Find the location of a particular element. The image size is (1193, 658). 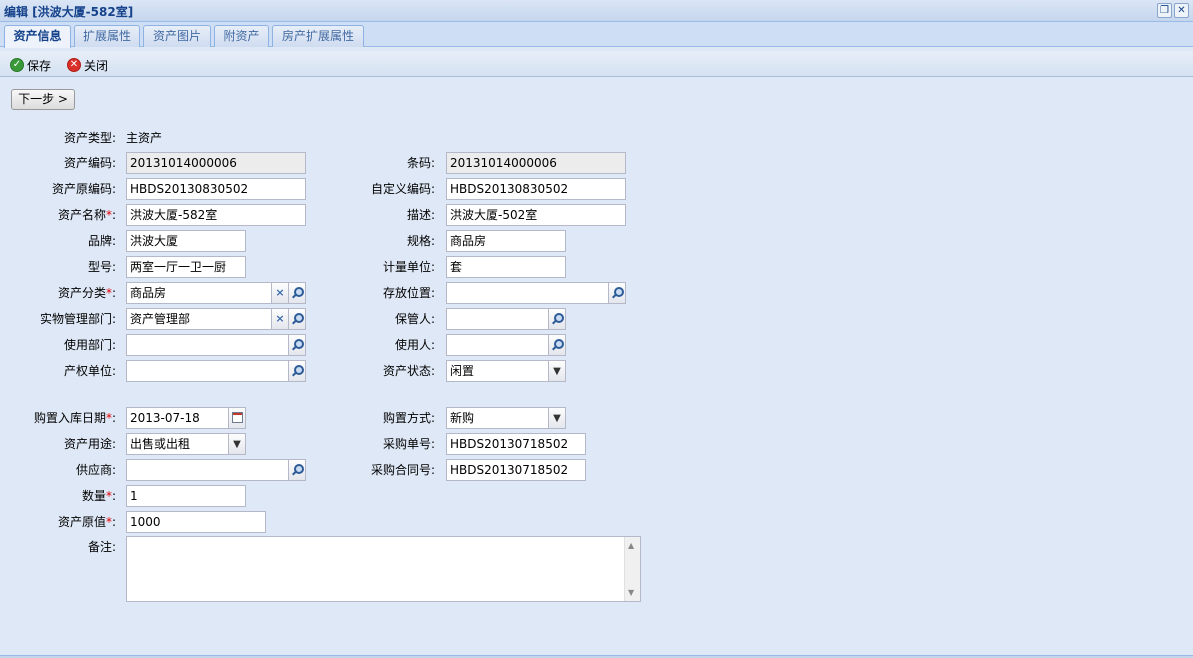

management-dept-label: 实物管理部门: is located at coordinates (77, 319).